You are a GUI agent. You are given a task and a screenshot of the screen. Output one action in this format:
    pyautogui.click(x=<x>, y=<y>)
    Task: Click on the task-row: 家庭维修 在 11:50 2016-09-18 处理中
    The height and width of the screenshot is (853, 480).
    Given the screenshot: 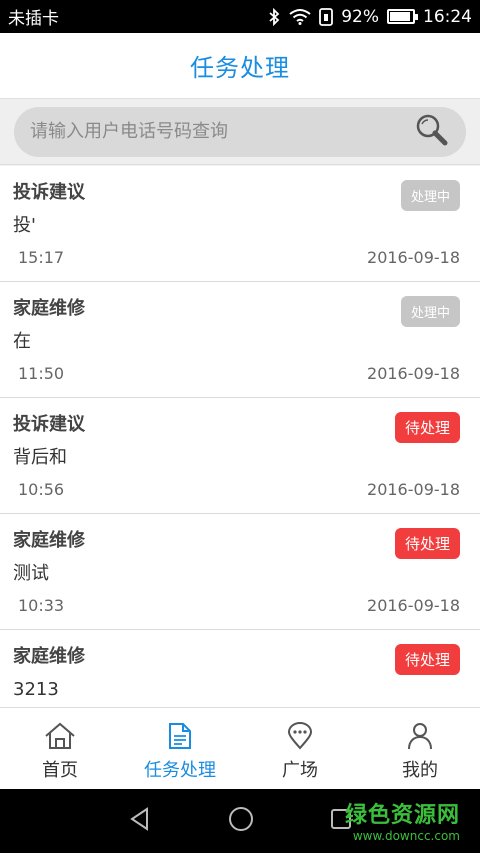 What is the action you would take?
    pyautogui.click(x=240, y=340)
    